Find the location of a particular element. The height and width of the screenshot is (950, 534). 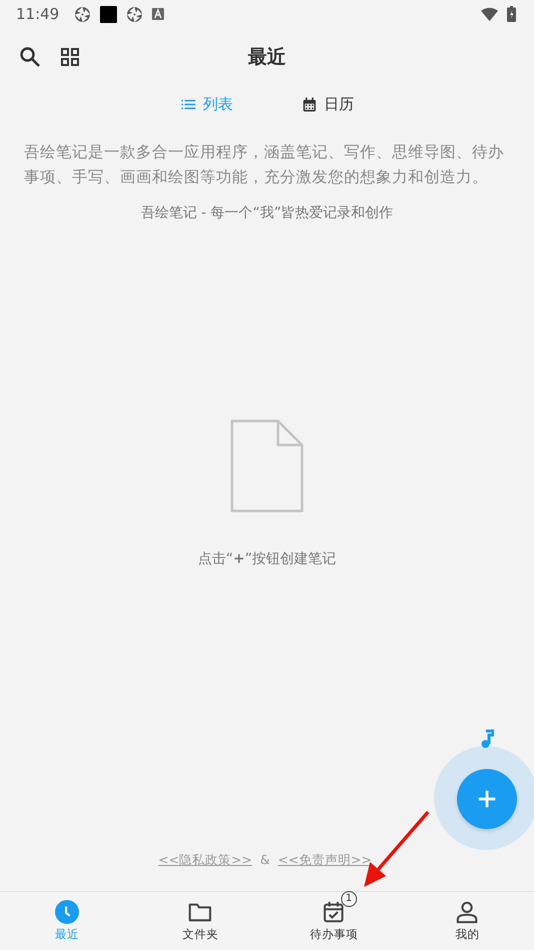

view-tab: 日历 is located at coordinates (327, 104).